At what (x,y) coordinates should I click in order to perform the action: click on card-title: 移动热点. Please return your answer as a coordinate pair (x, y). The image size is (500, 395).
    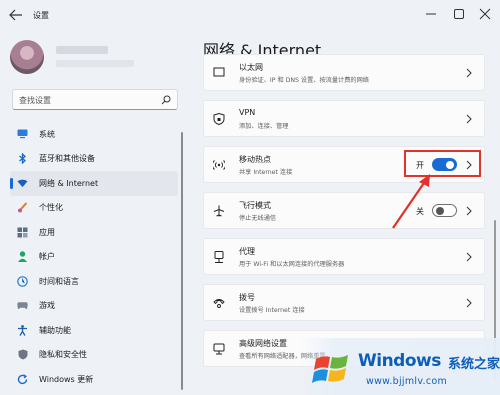
    Looking at the image, I should click on (255, 159).